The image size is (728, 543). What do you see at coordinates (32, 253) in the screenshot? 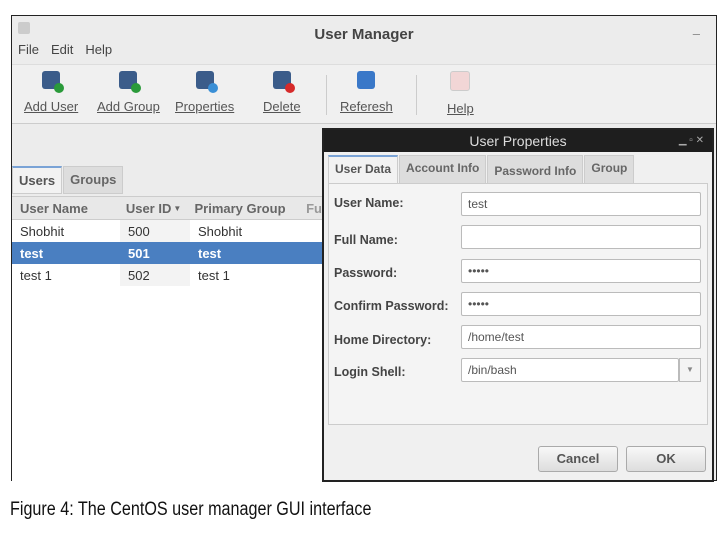
I see `cell-user-name: test` at bounding box center [32, 253].